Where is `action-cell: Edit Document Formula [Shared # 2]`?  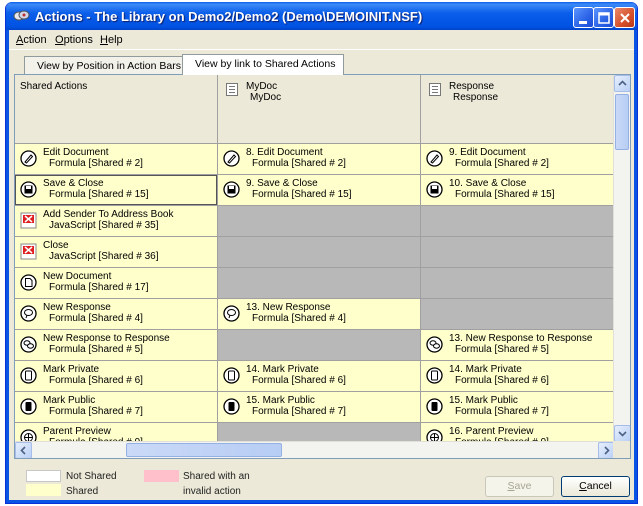 action-cell: Edit Document Formula [Shared # 2] is located at coordinates (116, 159).